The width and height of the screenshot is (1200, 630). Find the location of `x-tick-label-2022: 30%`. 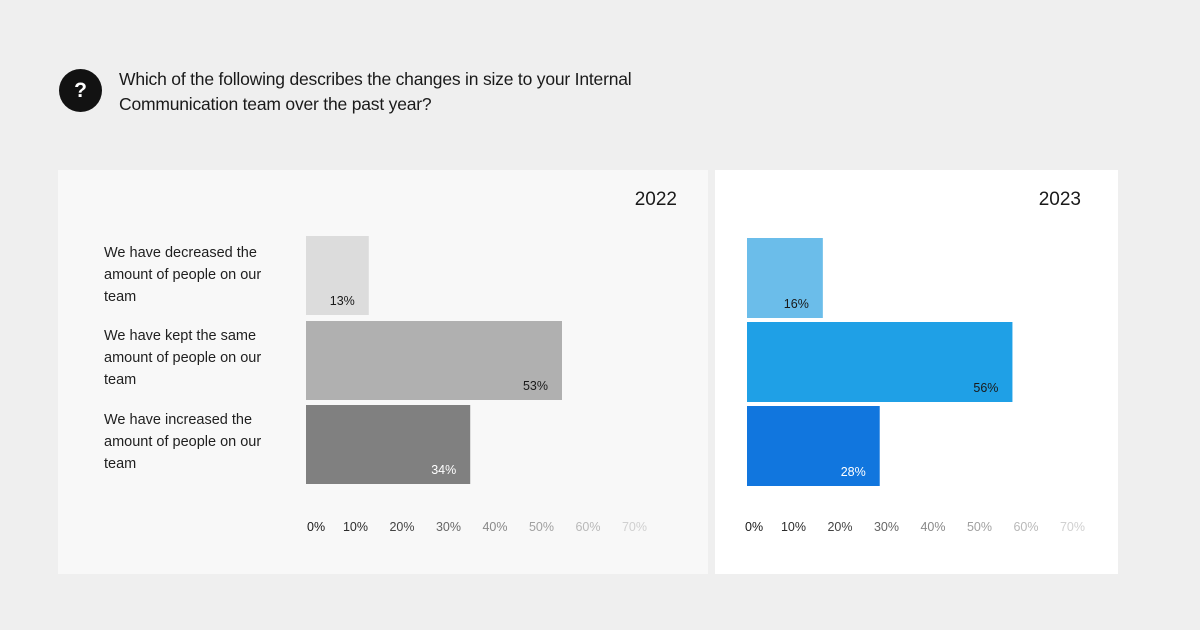

x-tick-label-2022: 30% is located at coordinates (448, 527).